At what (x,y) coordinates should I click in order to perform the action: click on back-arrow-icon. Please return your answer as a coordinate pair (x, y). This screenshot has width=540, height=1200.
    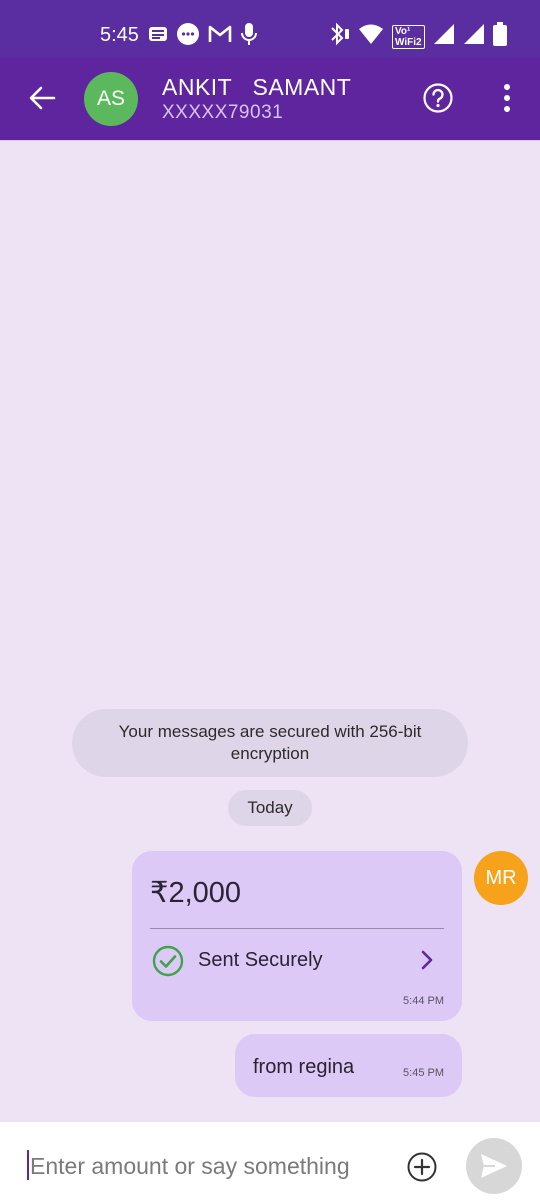
    Looking at the image, I should click on (42, 98).